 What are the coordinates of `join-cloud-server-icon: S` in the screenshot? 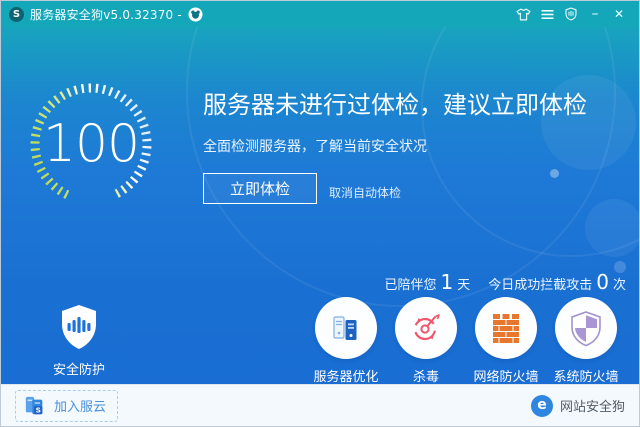 It's located at (34, 405).